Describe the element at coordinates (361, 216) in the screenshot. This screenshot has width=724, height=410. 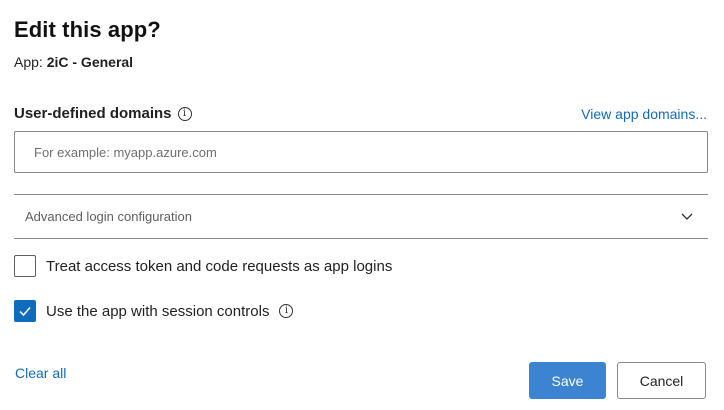
I see `advanced-login-accordion: Advanced login configuration` at that location.